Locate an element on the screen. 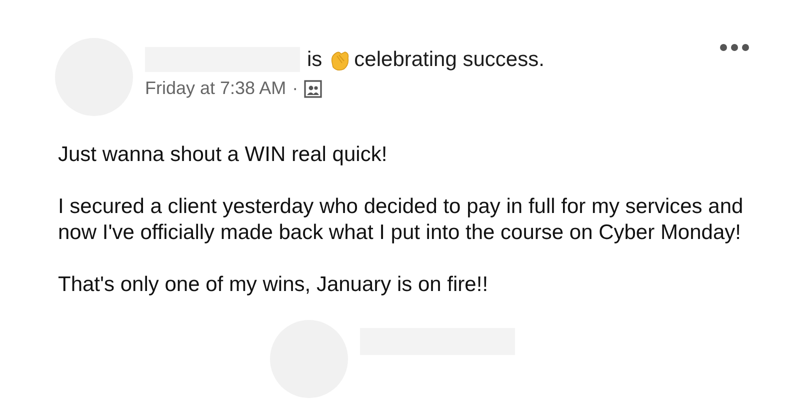 The height and width of the screenshot is (407, 800). post-paragraph: I secured a client yesterday who decided to pay in full for my services and now I've officially made back what I put into the course on Cyber Monday! is located at coordinates (401, 220).